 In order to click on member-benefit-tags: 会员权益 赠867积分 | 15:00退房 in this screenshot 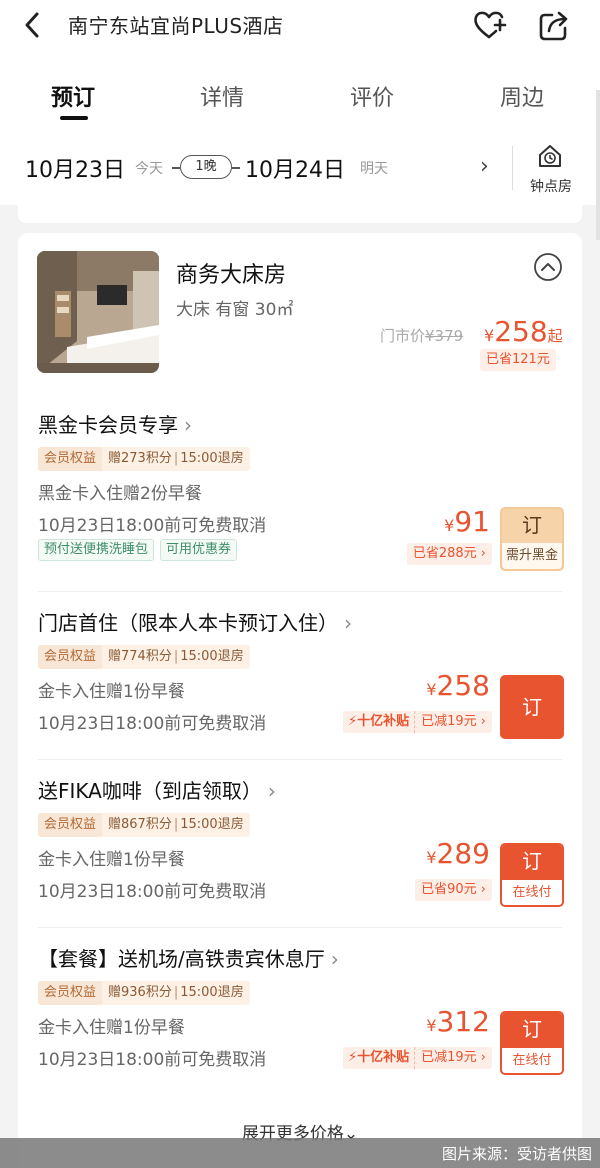, I will do `click(144, 825)`.